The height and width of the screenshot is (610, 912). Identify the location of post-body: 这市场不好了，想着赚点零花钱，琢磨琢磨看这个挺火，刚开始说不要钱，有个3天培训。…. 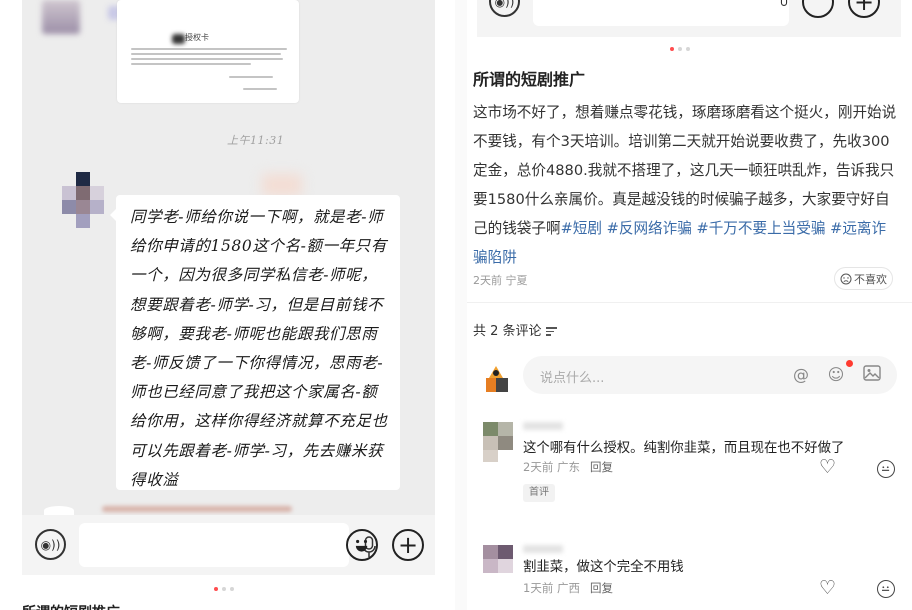
(686, 185).